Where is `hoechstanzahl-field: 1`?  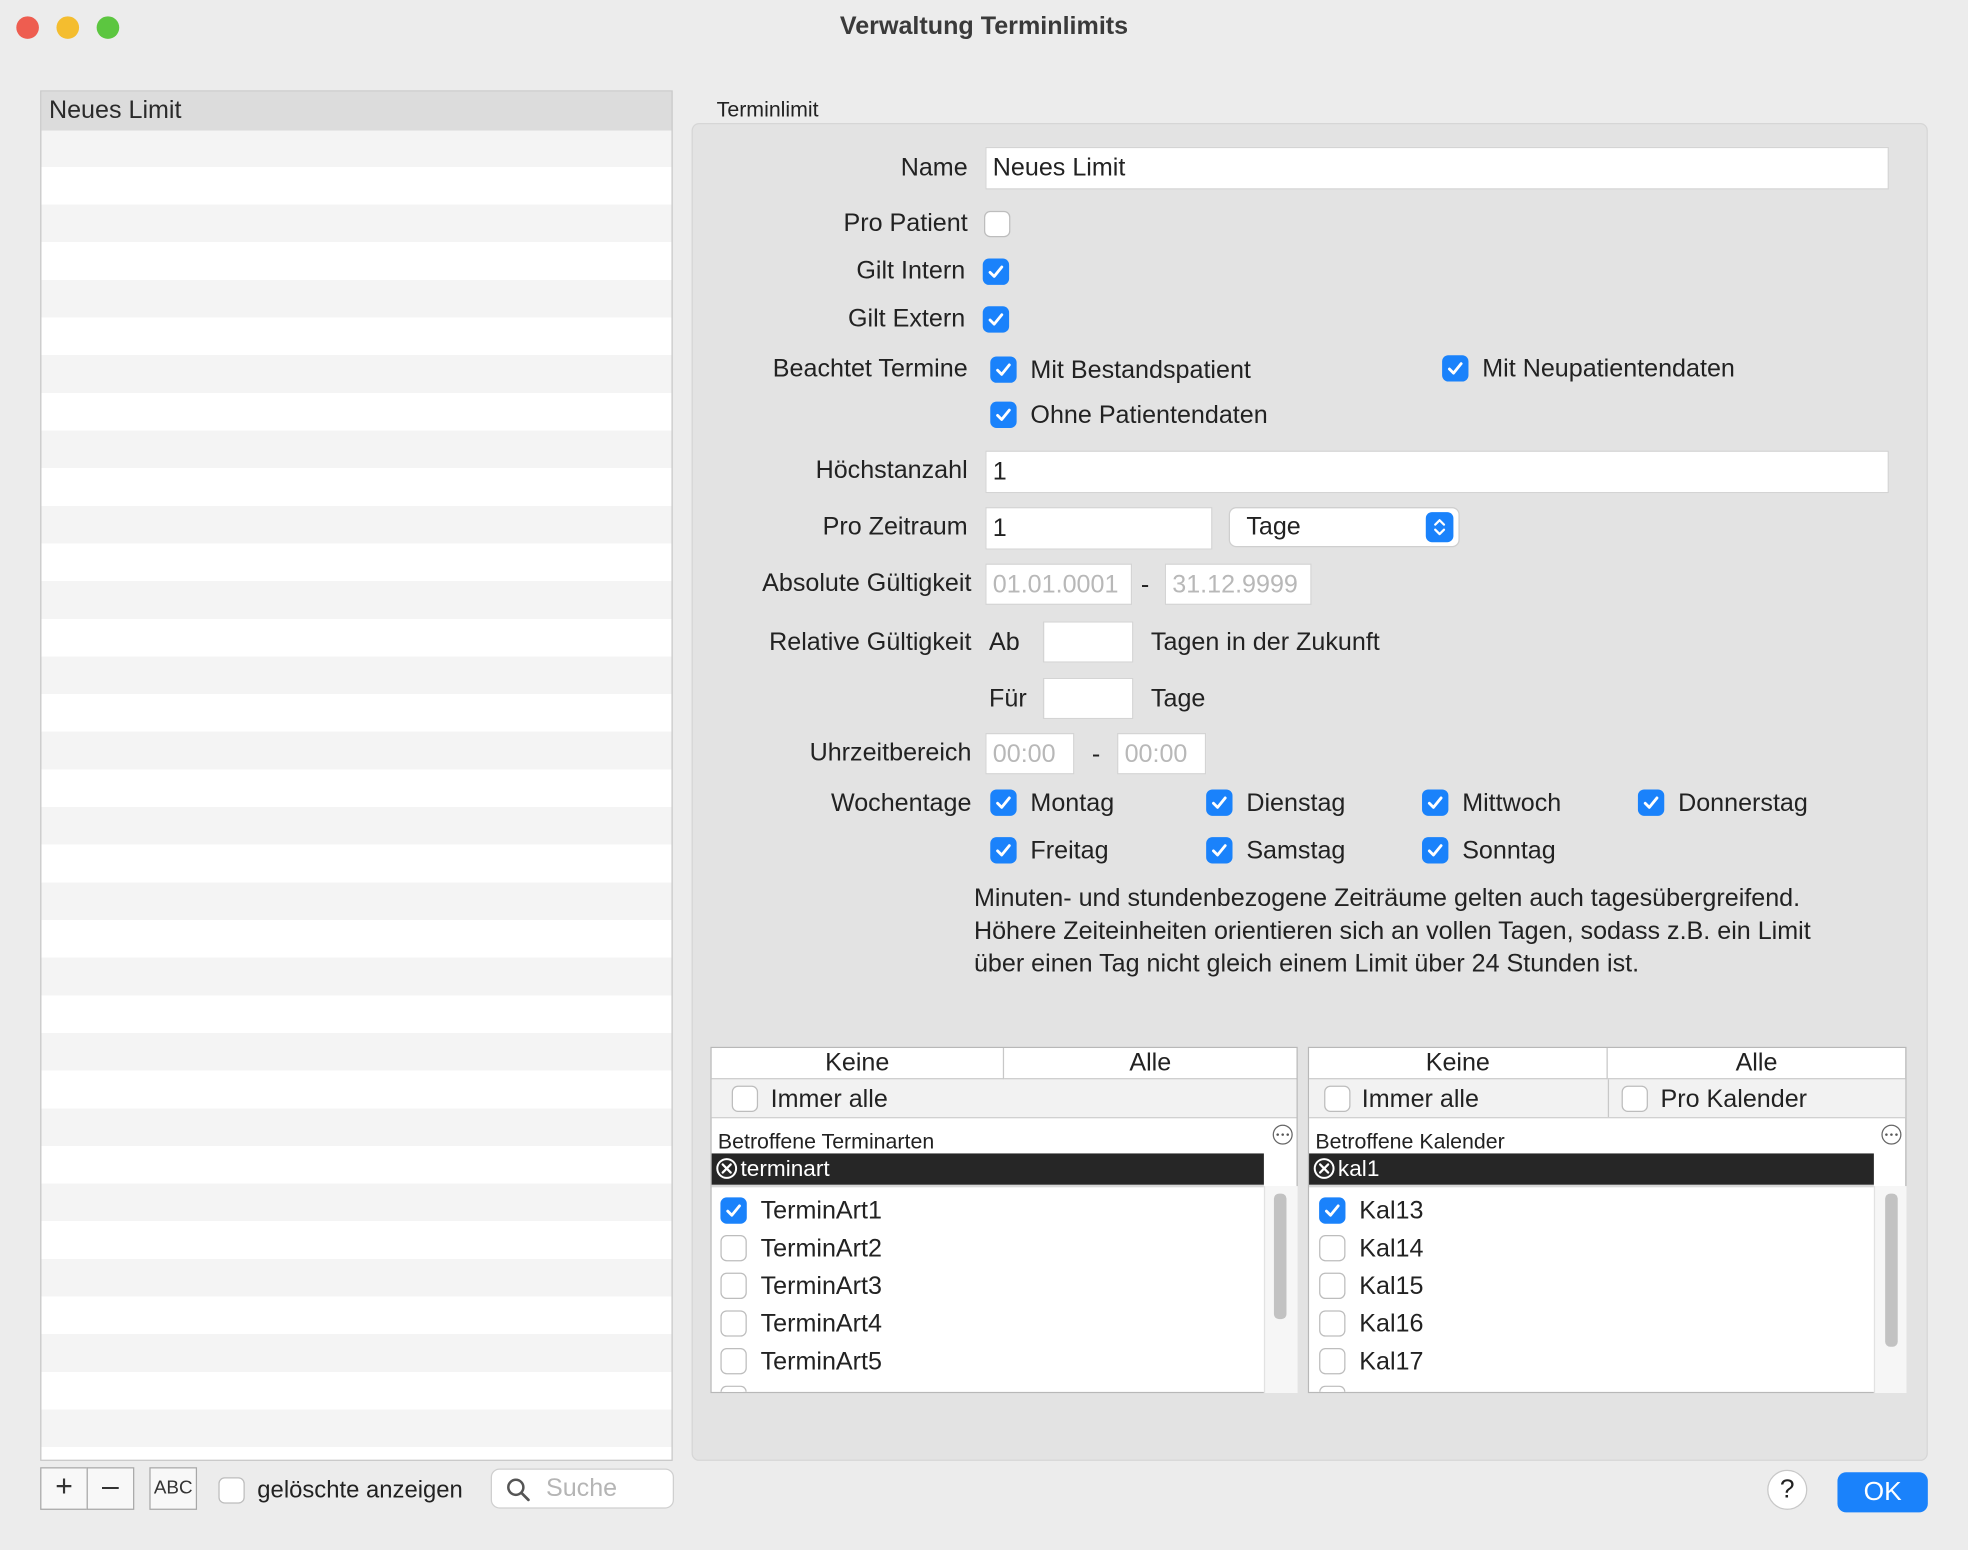 hoechstanzahl-field: 1 is located at coordinates (1437, 472).